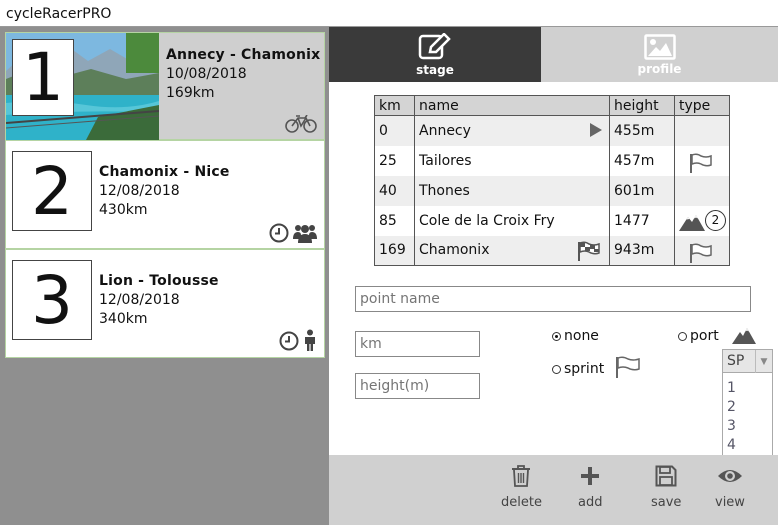 The image size is (778, 525). I want to click on play-icon, so click(596, 130).